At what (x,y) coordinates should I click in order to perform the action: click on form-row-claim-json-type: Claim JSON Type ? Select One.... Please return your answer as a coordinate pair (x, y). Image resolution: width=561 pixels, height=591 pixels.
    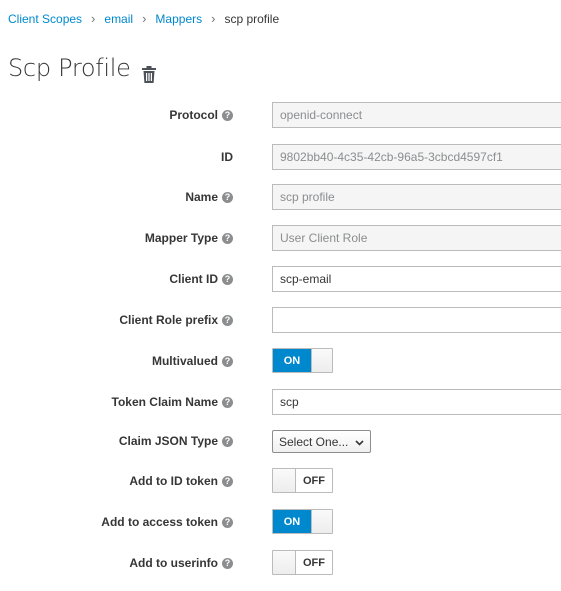
    Looking at the image, I should click on (280, 443).